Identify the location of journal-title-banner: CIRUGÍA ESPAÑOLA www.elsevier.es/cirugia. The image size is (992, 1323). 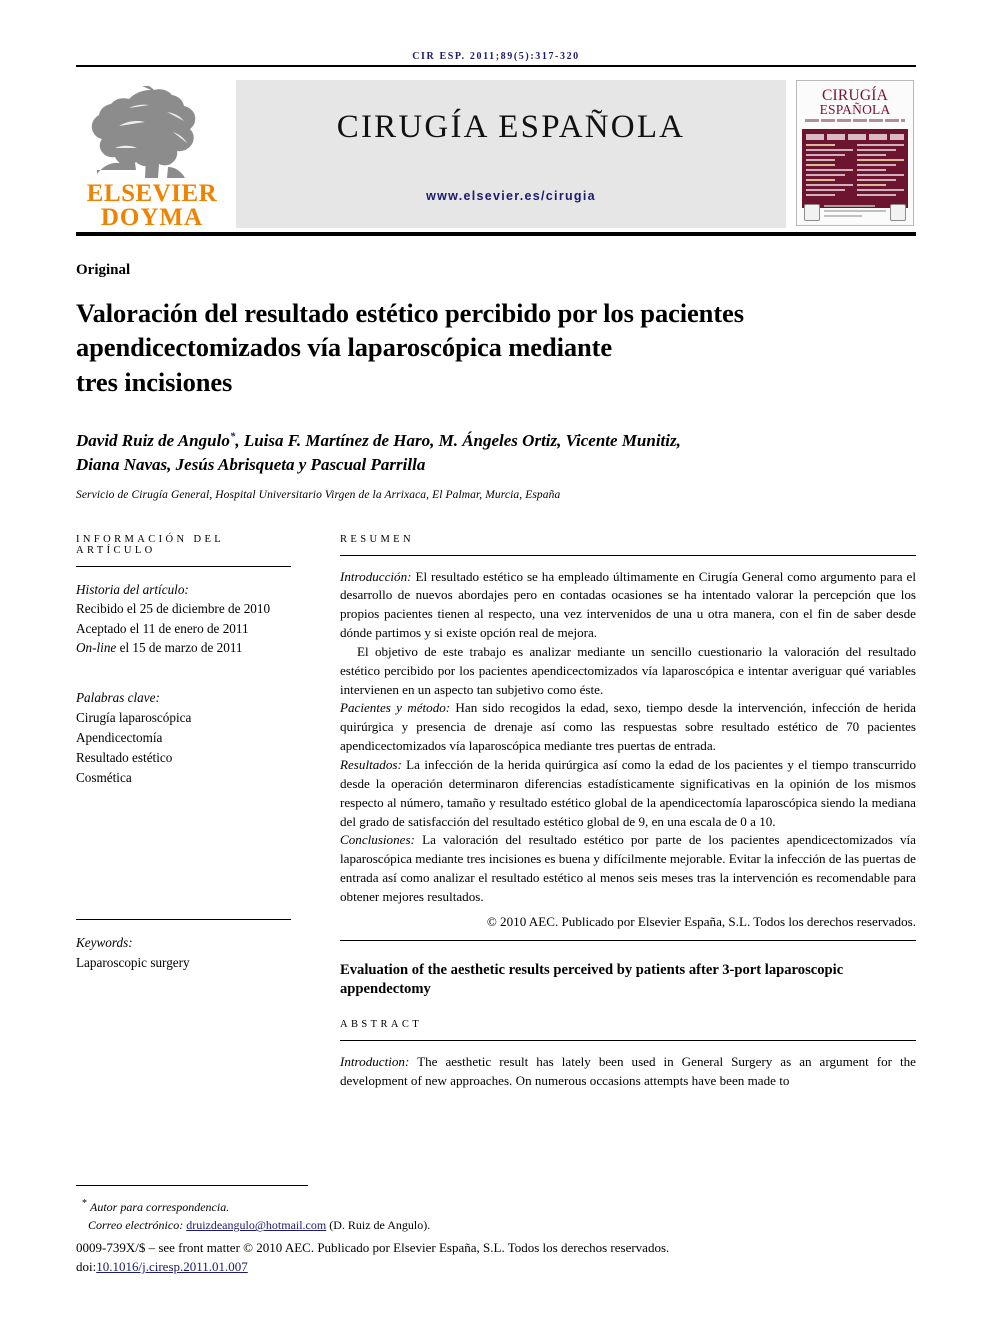
(511, 154).